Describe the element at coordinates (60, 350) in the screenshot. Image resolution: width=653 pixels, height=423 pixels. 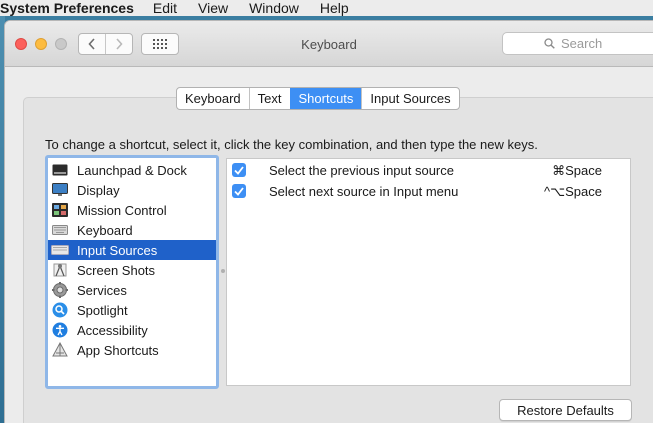
I see `app-shortcuts-icon` at that location.